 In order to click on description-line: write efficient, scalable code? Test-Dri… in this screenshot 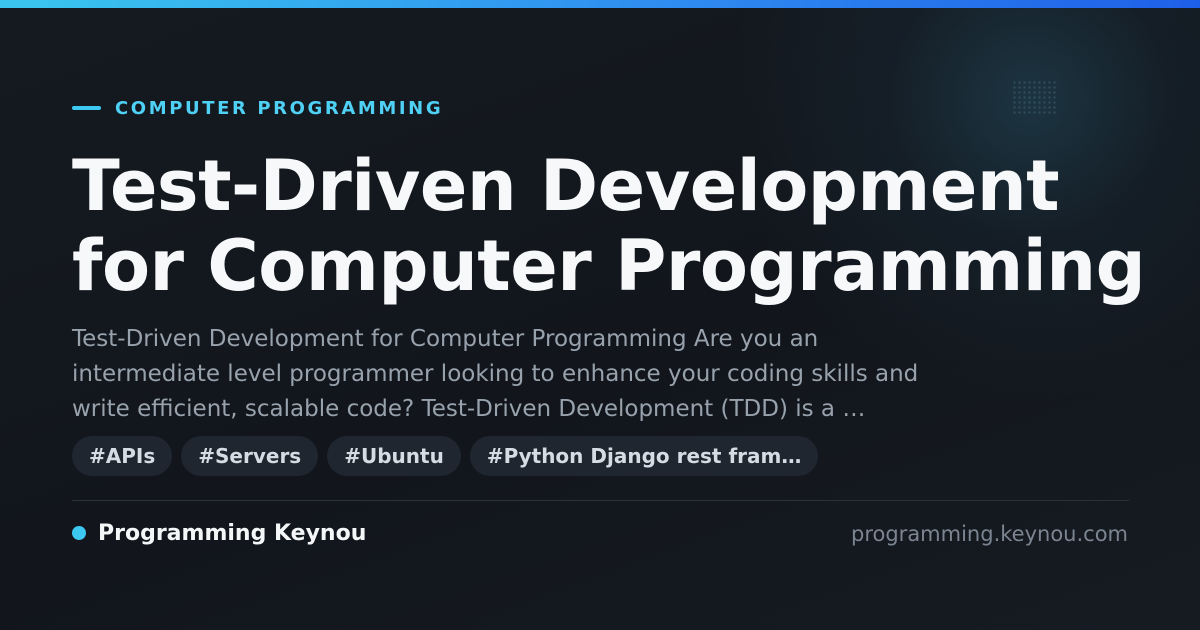, I will do `click(469, 409)`.